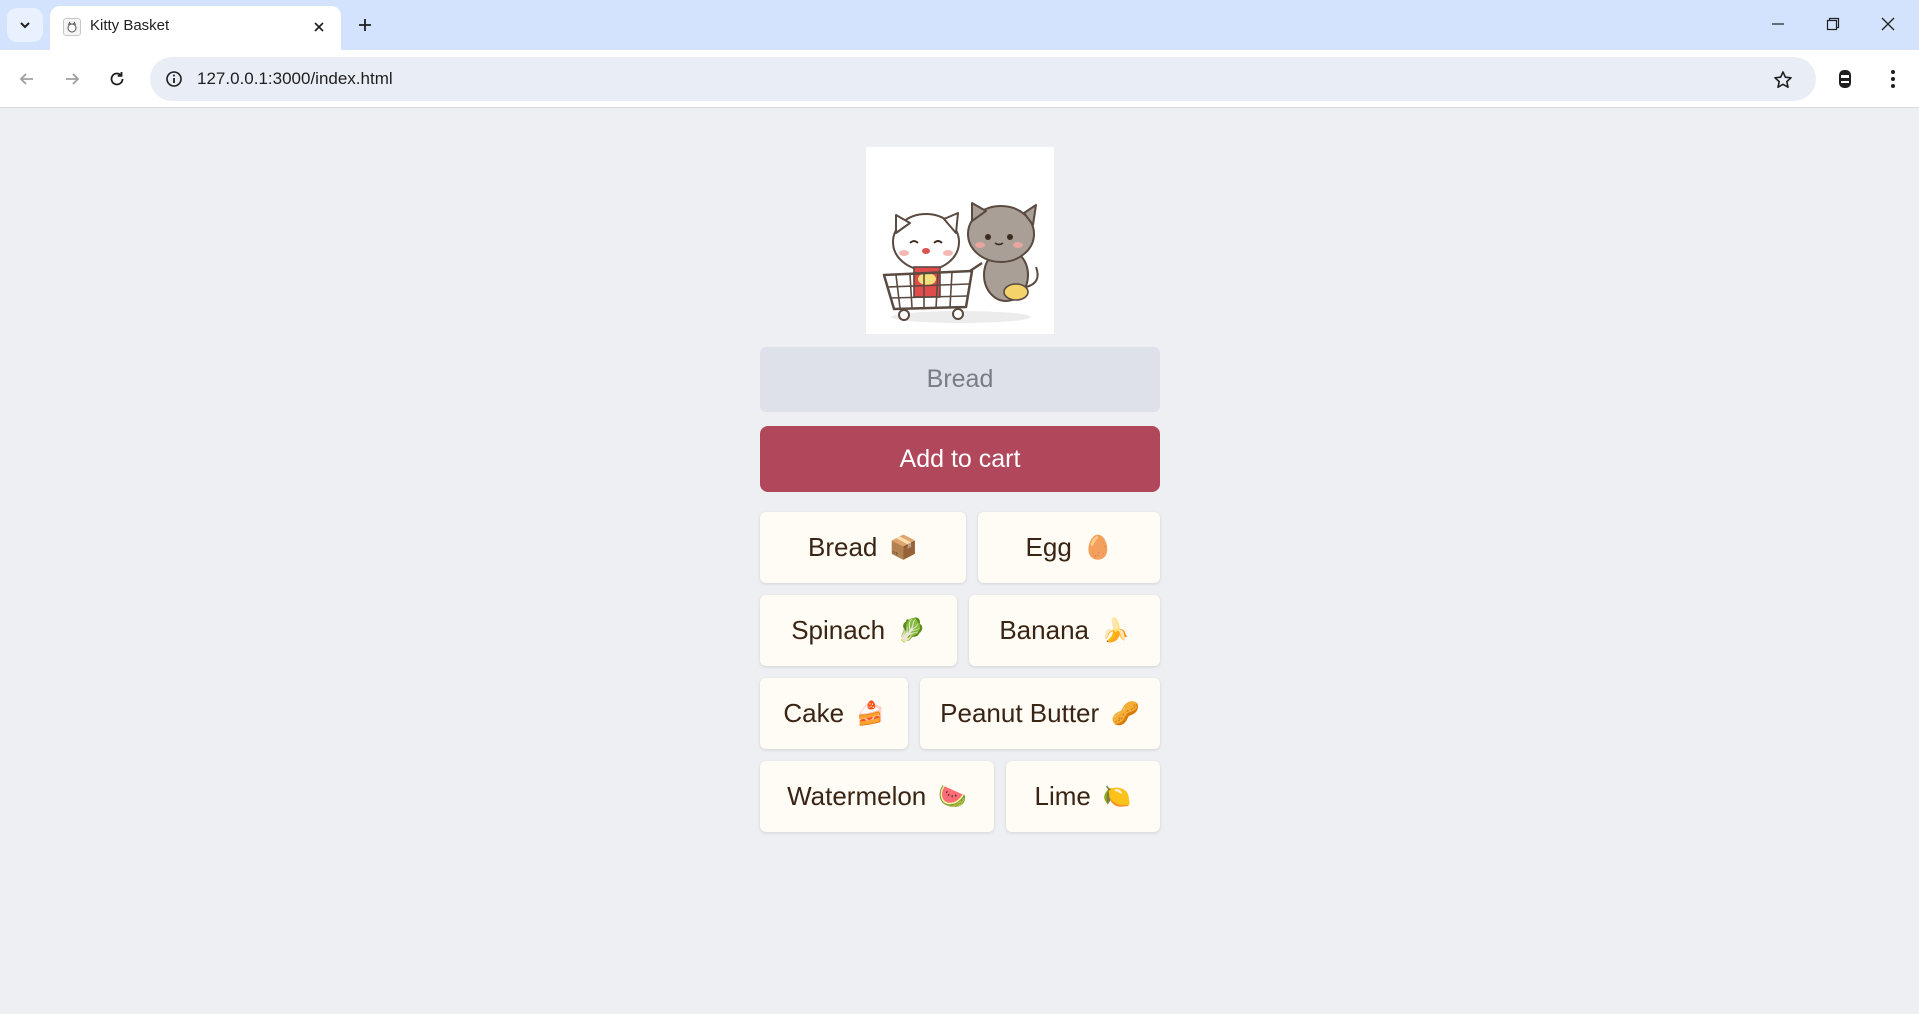 The image size is (1919, 1014). I want to click on reload-icon, so click(117, 79).